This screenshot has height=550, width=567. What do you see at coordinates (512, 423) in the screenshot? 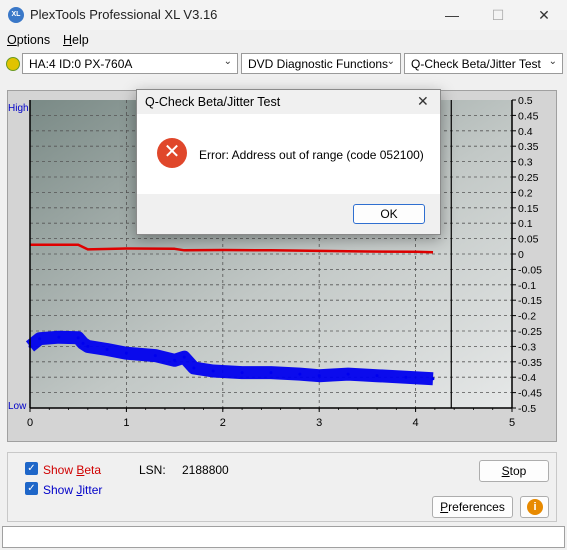
I see `x-tick-label: 5` at bounding box center [512, 423].